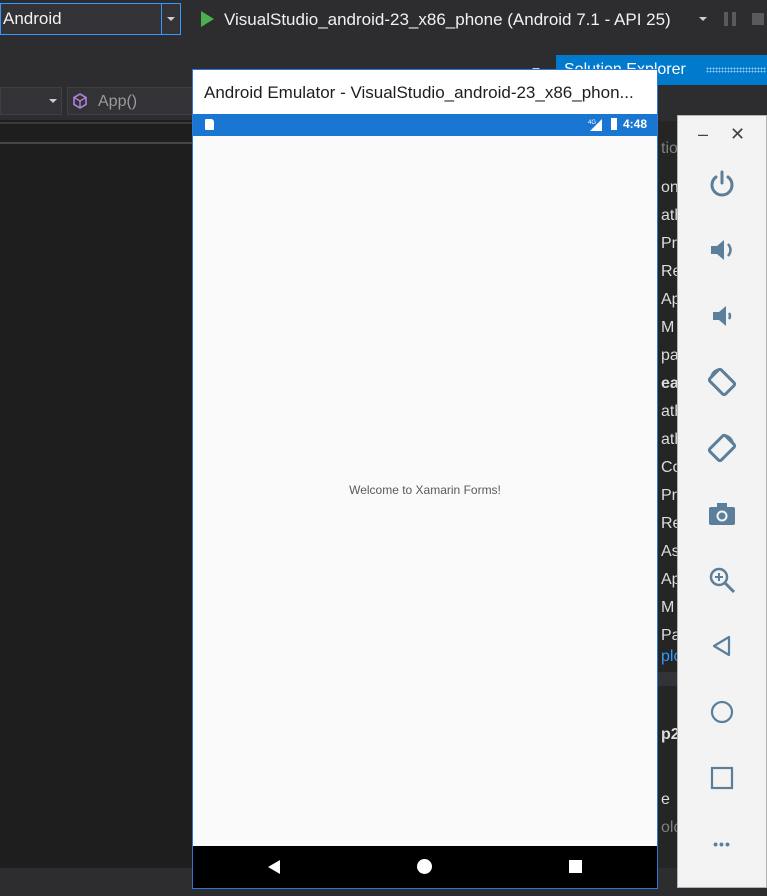  What do you see at coordinates (90, 19) in the screenshot?
I see `platform-dropdown: Android` at bounding box center [90, 19].